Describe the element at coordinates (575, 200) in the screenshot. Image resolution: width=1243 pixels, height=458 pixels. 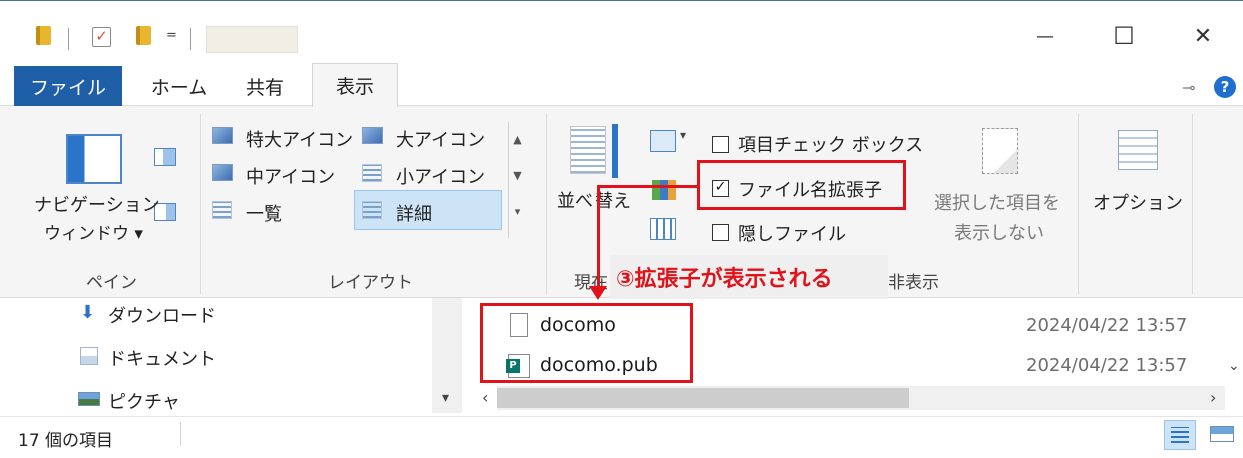
I see `sort-by-label-part1: 並べ` at that location.